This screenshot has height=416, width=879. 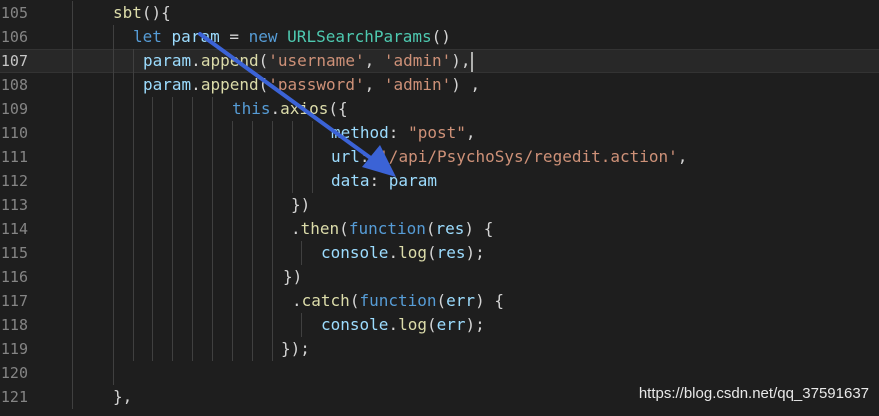 I want to click on code-token: sbt, so click(x=127, y=12).